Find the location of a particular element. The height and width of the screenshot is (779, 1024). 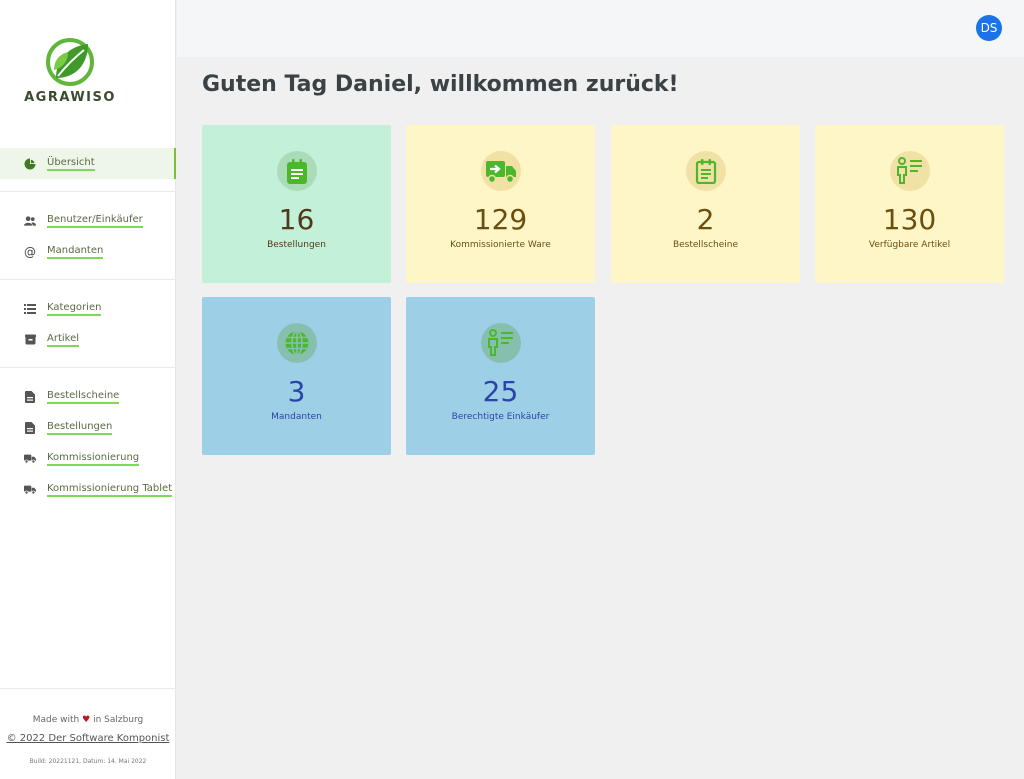

globe-icon is located at coordinates (296, 343).